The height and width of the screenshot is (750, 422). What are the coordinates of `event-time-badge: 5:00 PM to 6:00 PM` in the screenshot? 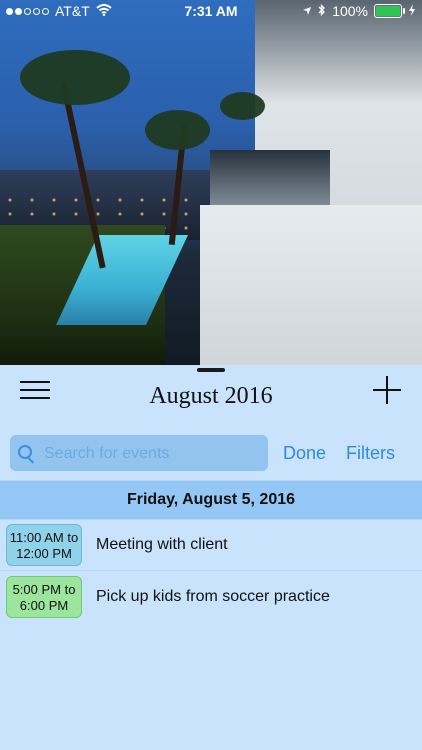 It's located at (44, 597).